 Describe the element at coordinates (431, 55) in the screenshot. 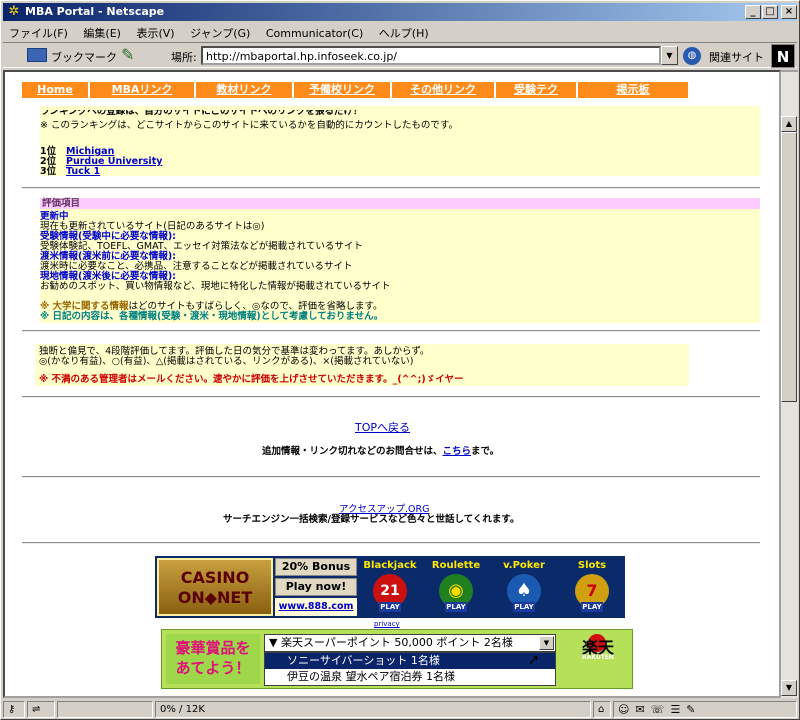

I see `url-input: http://mbaportal.hp.infoseek.co.jp/` at that location.